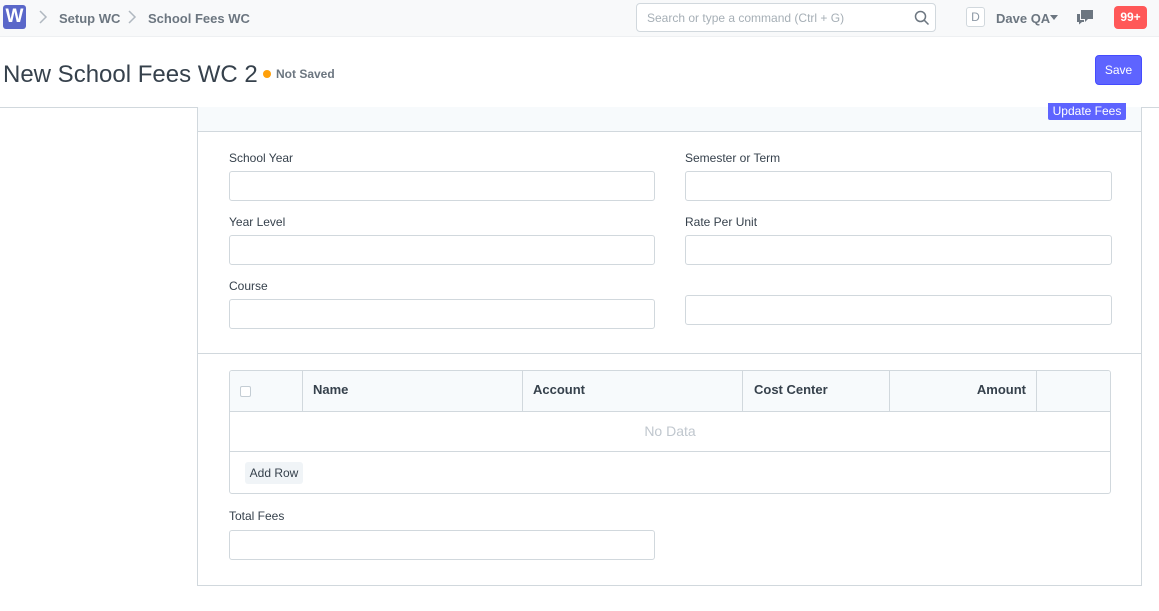 The height and width of the screenshot is (611, 1159). What do you see at coordinates (267, 74) in the screenshot?
I see `status-indicator-dot` at bounding box center [267, 74].